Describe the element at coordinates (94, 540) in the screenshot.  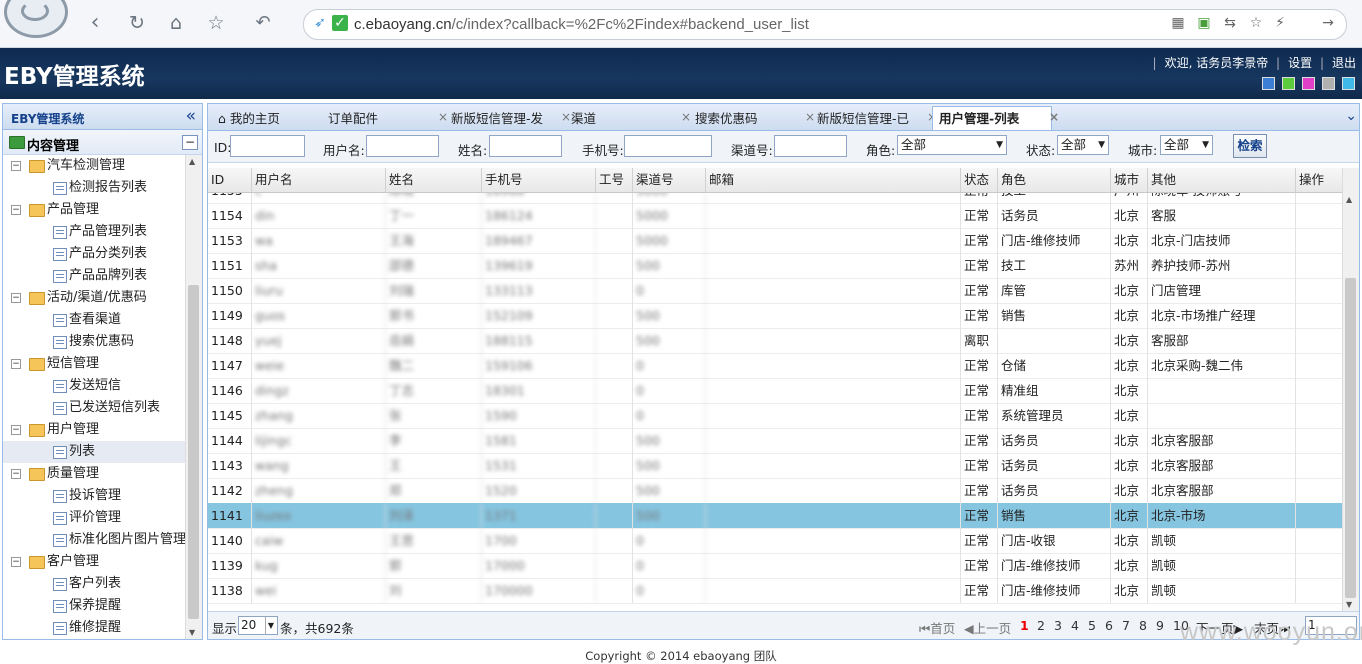
I see `tree-child-item: 标准化图片图片管理` at that location.